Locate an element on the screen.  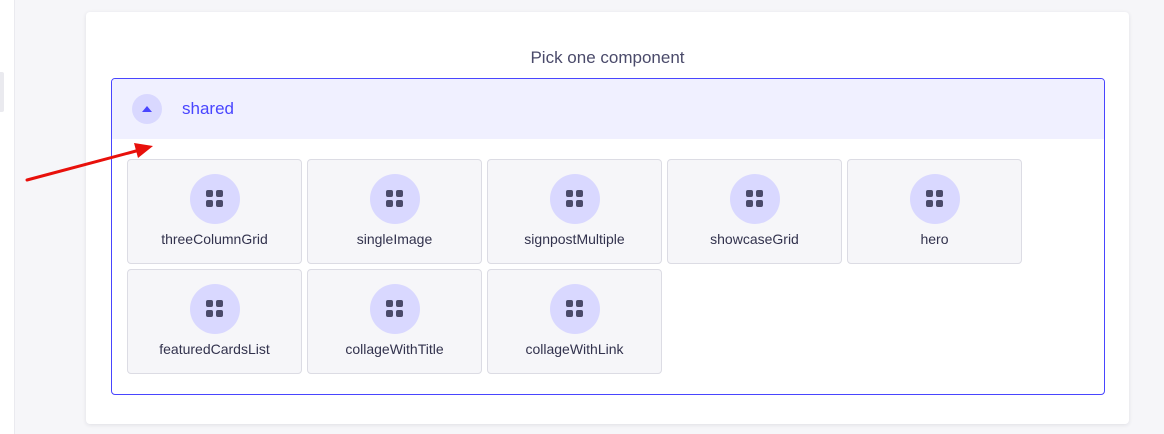
collapse-toggle-button is located at coordinates (147, 109).